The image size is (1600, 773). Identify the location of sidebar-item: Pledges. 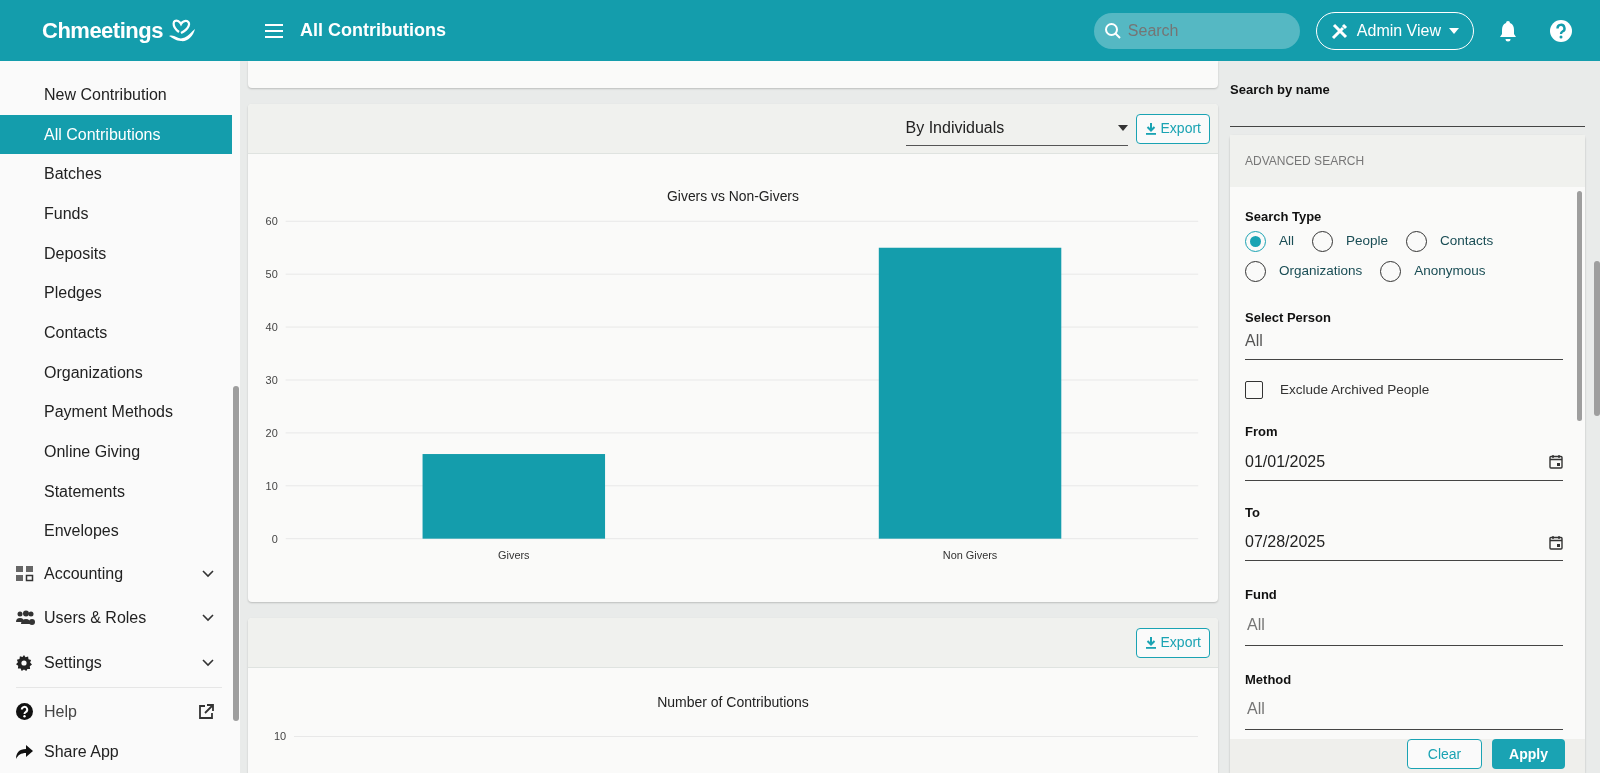
(116, 293).